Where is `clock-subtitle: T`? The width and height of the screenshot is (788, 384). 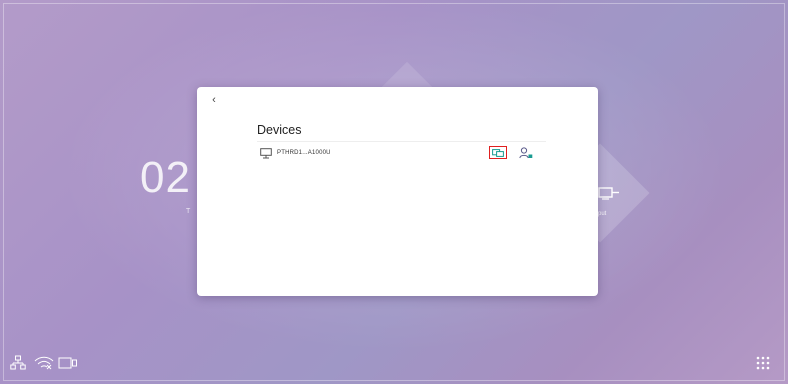 clock-subtitle: T is located at coordinates (188, 211).